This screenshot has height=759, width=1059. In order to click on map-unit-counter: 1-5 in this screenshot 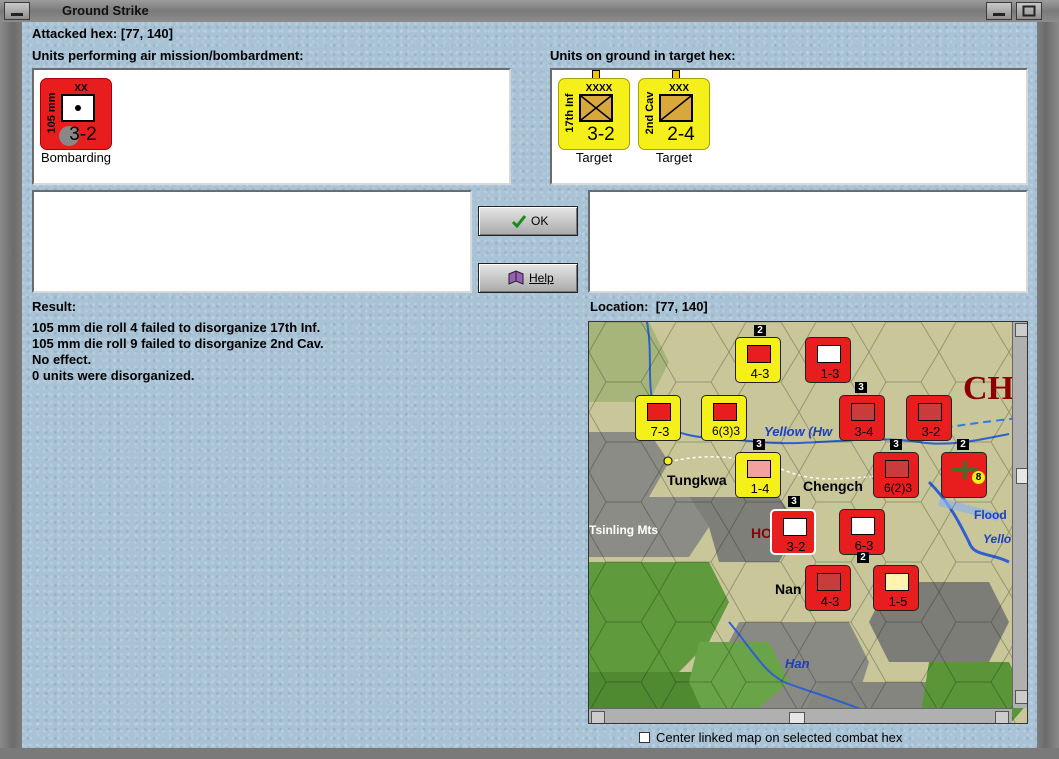, I will do `click(896, 588)`.